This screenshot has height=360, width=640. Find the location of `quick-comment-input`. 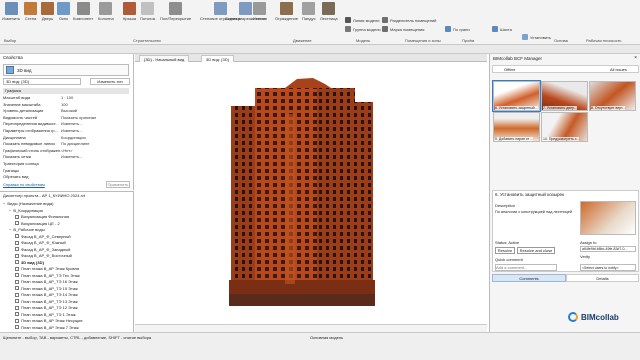

quick-comment-input is located at coordinates (526, 267).